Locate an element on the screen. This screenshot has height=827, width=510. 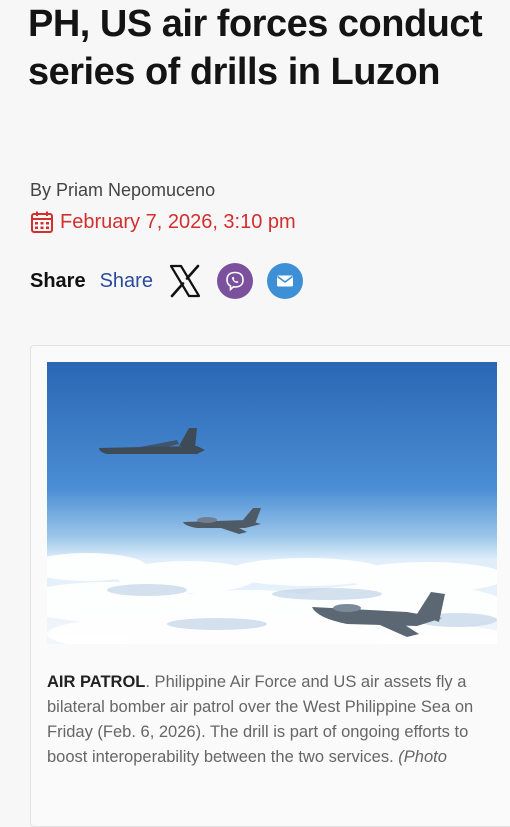
share-bar: Share Share is located at coordinates (166, 281).